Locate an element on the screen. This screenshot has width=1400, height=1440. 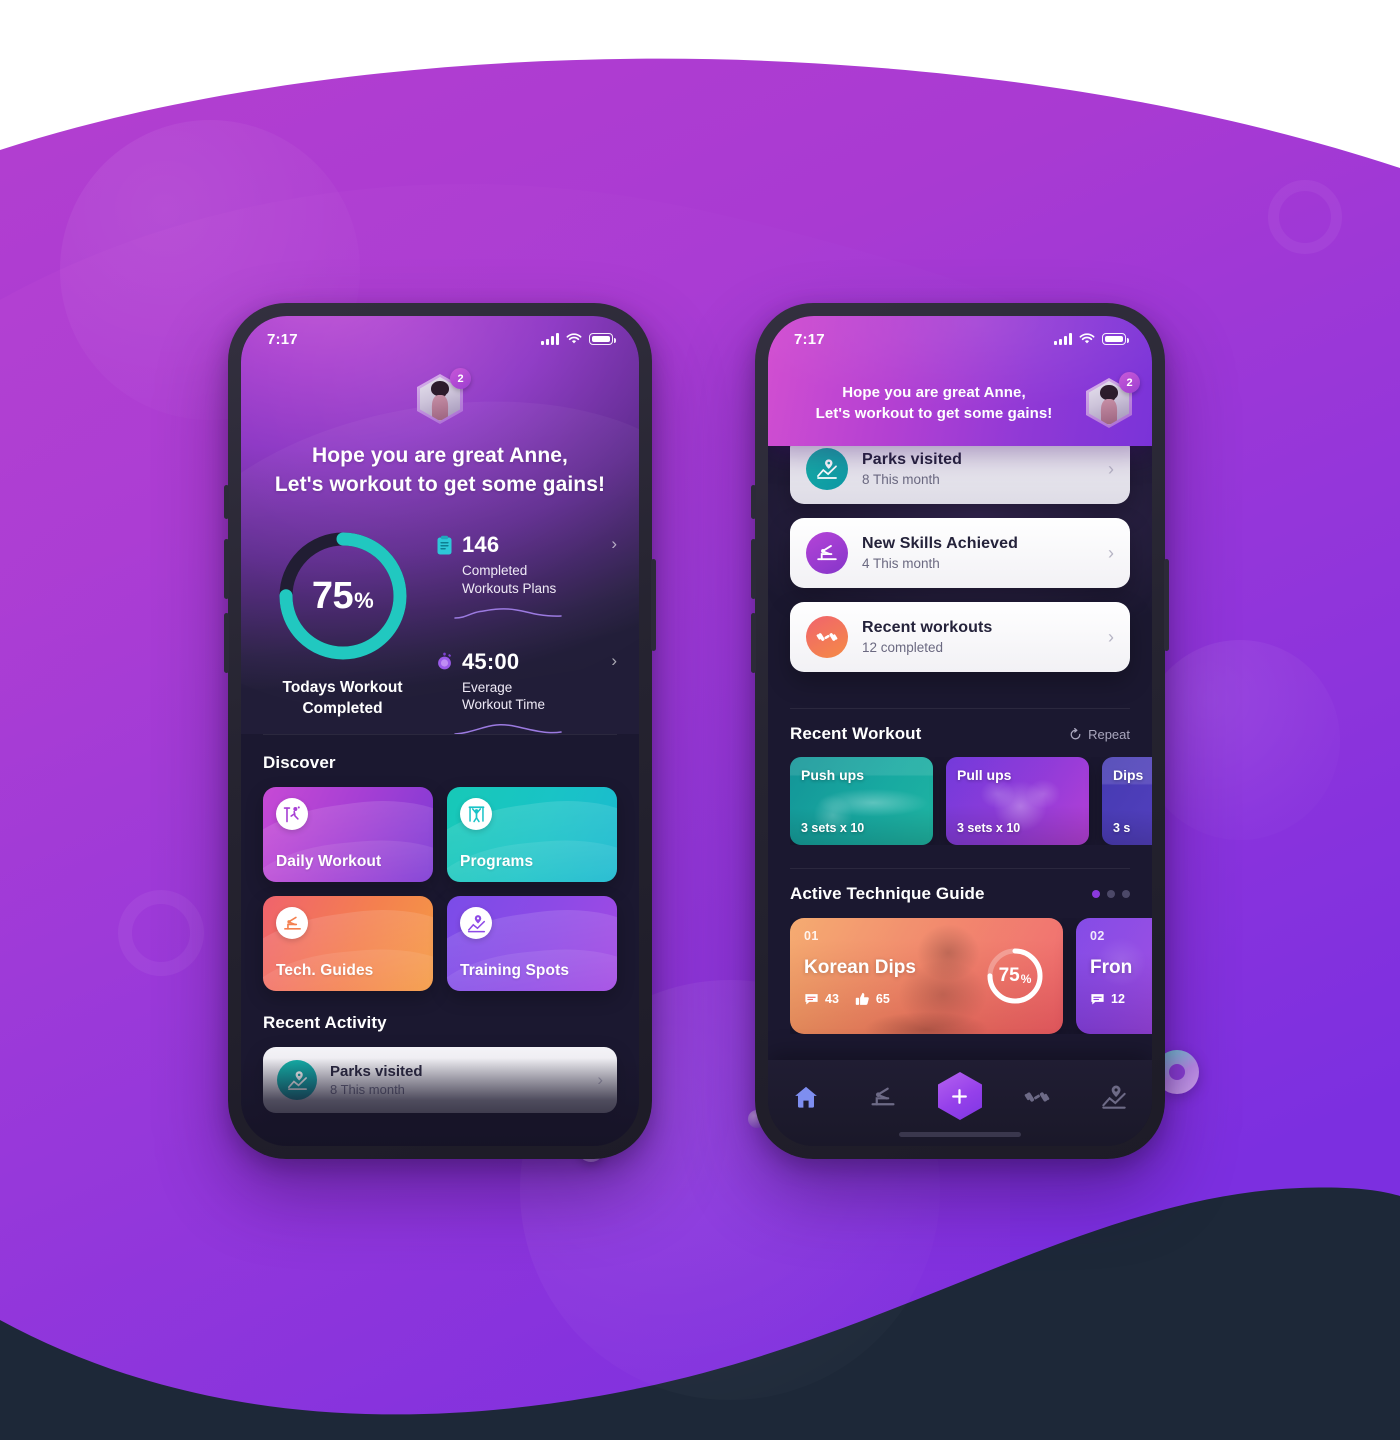
carousel-pagination-dots is located at coordinates (1111, 894).